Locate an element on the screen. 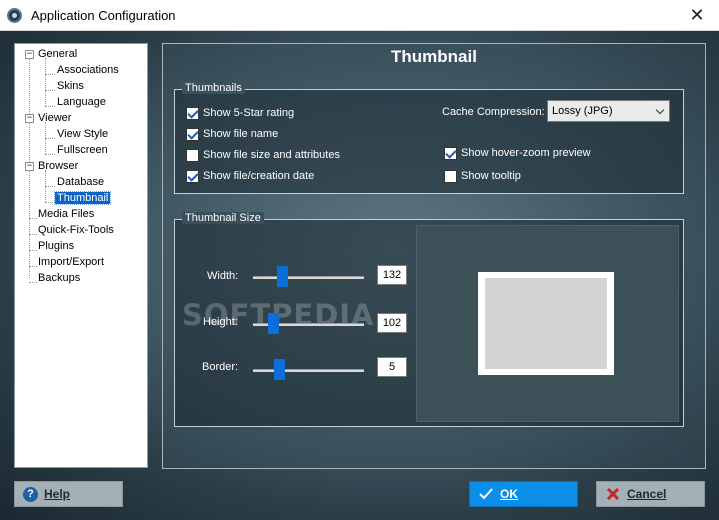  show-tooltip-checkbox: Show tooltip is located at coordinates (482, 176).